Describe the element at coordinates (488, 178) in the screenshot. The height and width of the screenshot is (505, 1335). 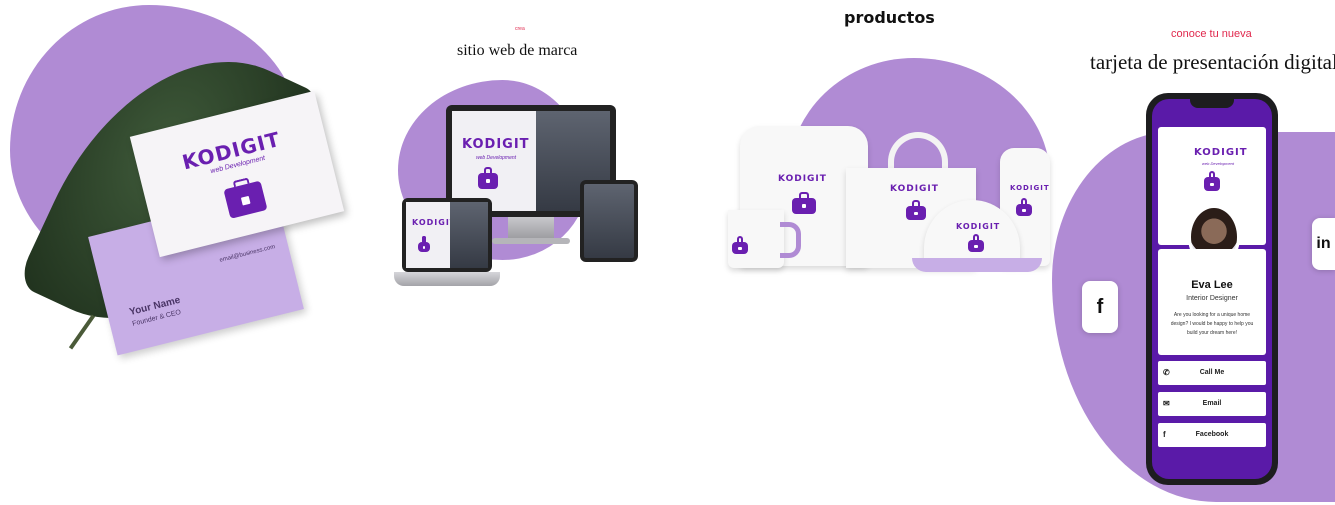
I see `monitor-briefcase-icon` at that location.